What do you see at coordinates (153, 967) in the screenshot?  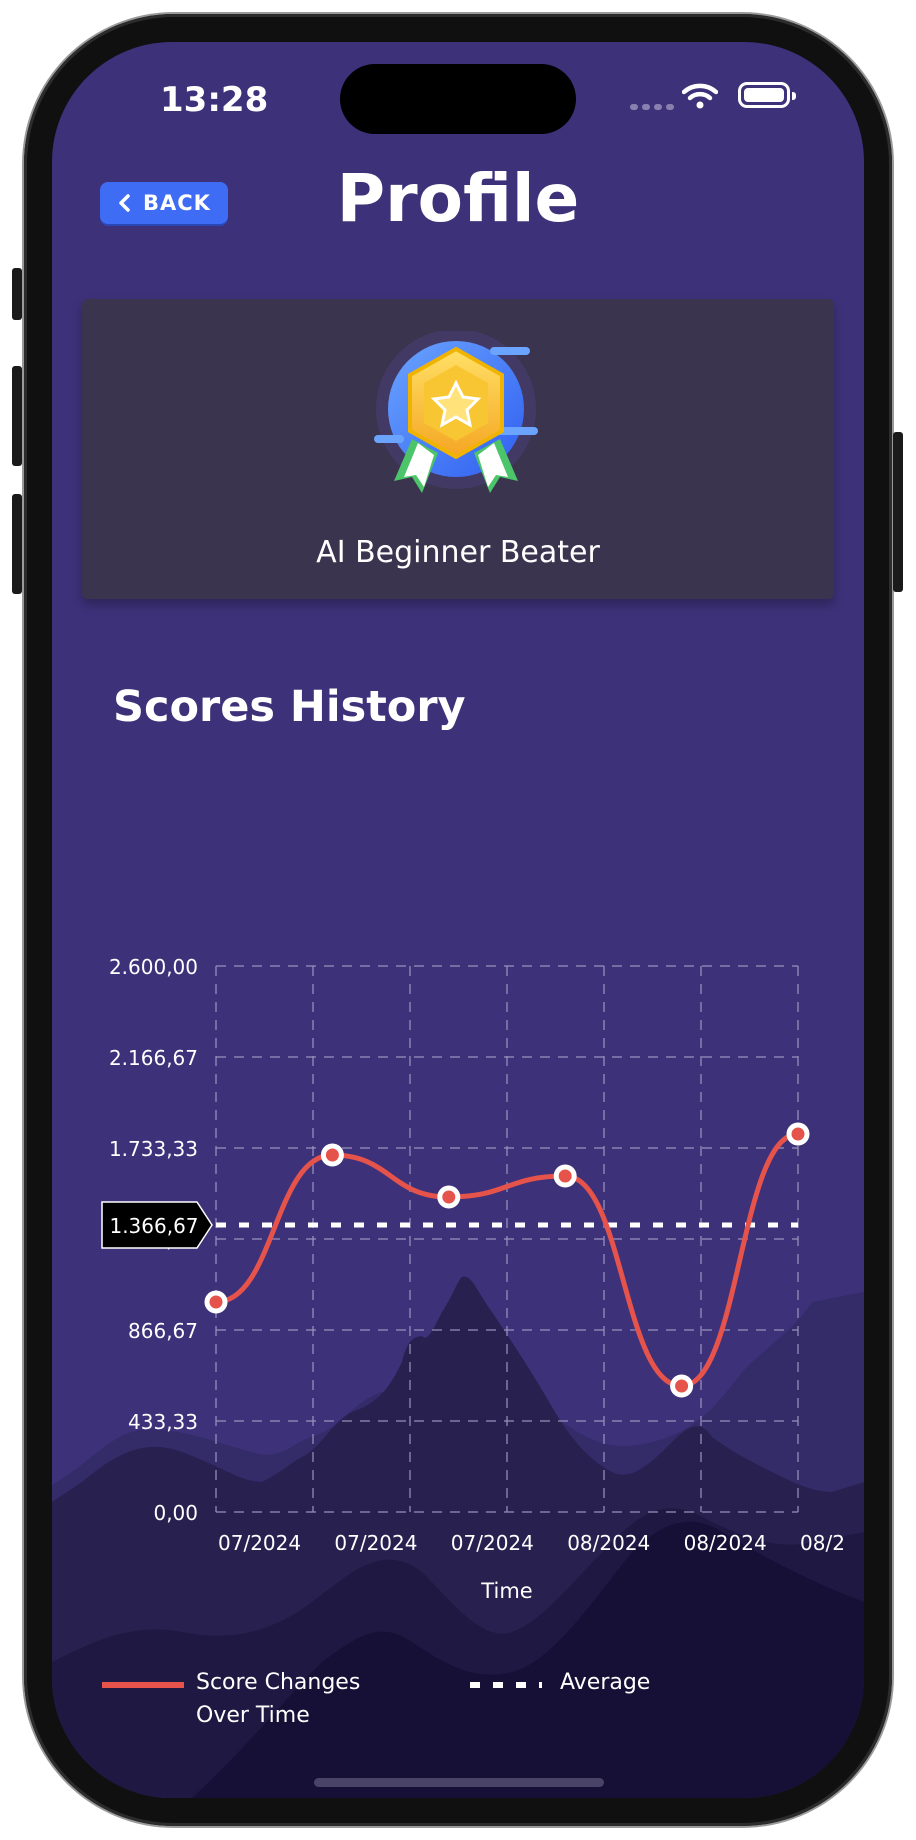 I see `y-tick-label: 2.600,00` at bounding box center [153, 967].